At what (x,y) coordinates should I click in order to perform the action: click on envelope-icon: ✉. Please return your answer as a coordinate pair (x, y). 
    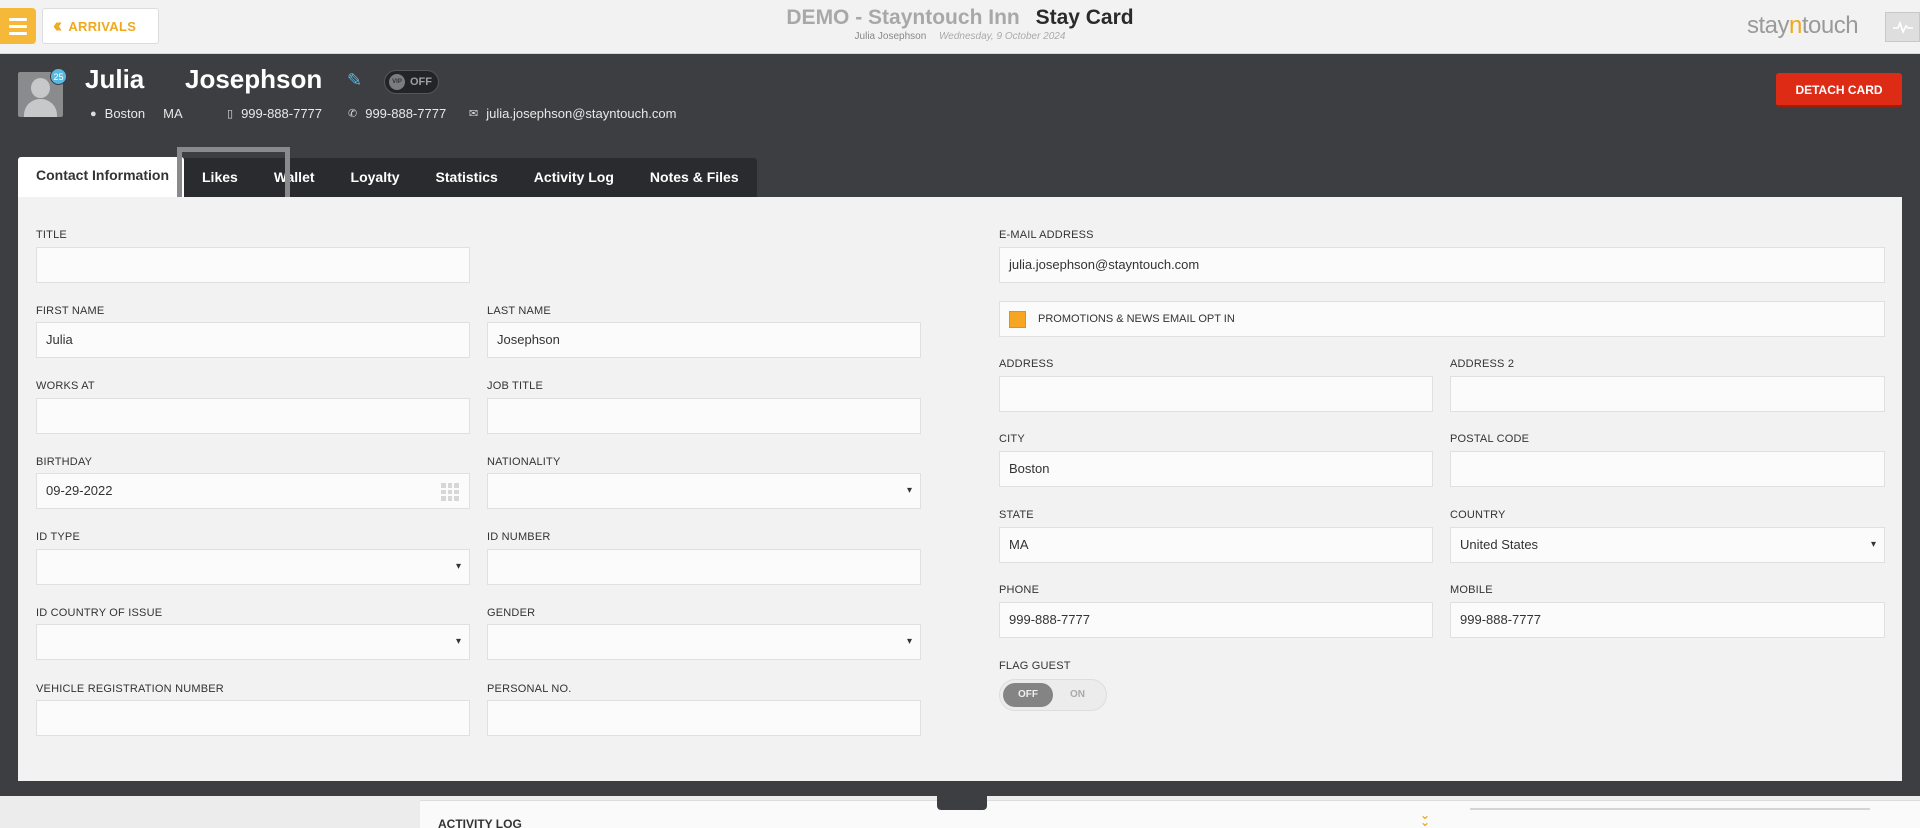
    Looking at the image, I should click on (474, 114).